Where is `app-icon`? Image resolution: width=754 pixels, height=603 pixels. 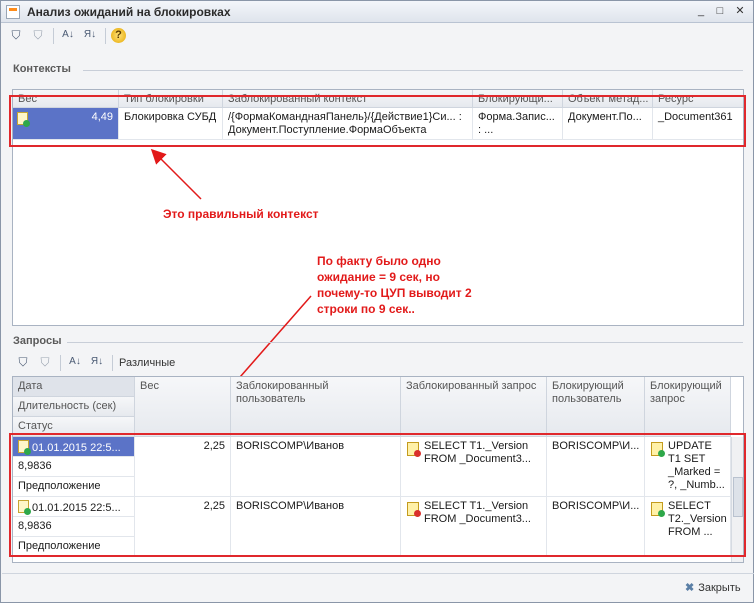 app-icon is located at coordinates (13, 12).